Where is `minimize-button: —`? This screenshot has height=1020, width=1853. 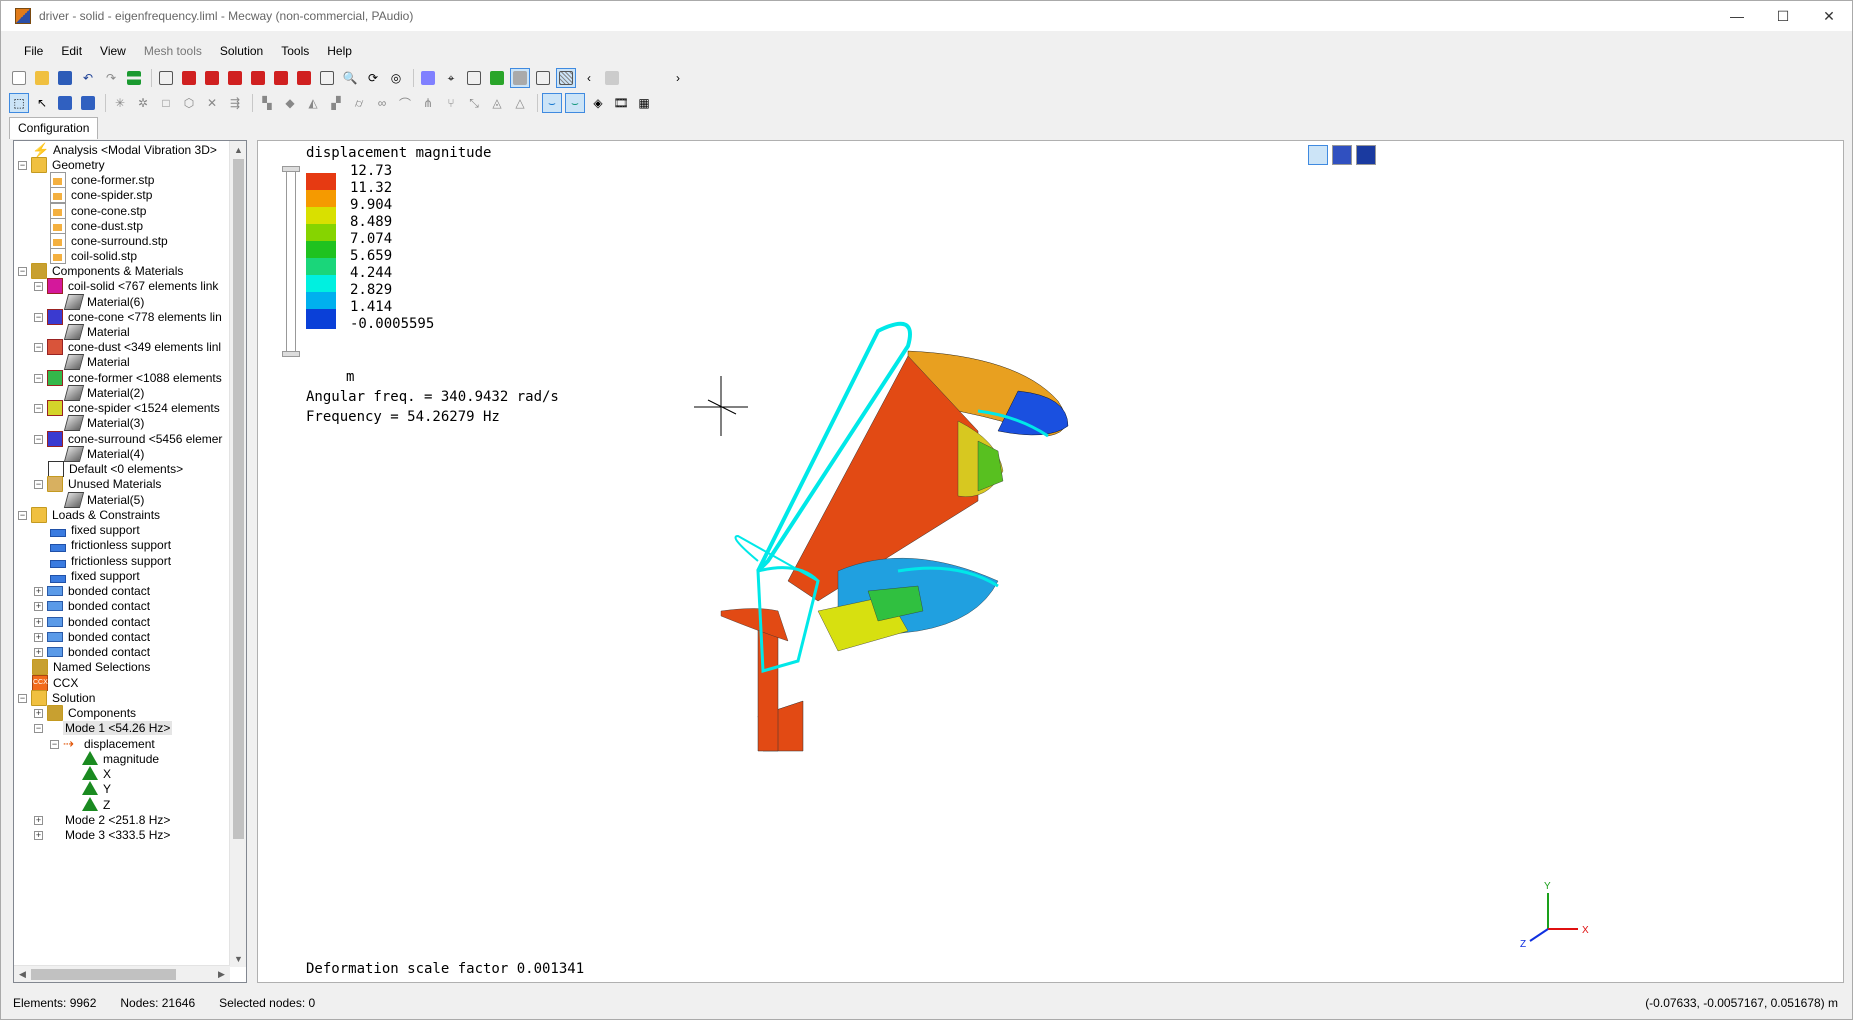 minimize-button: — is located at coordinates (1737, 16).